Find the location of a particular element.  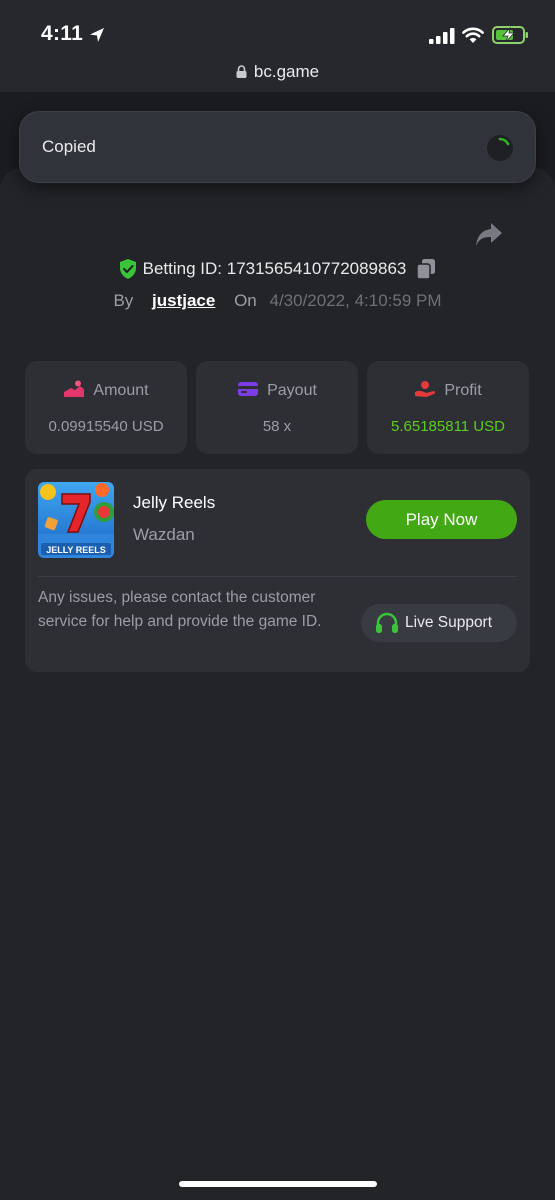

lock-icon is located at coordinates (241, 71).